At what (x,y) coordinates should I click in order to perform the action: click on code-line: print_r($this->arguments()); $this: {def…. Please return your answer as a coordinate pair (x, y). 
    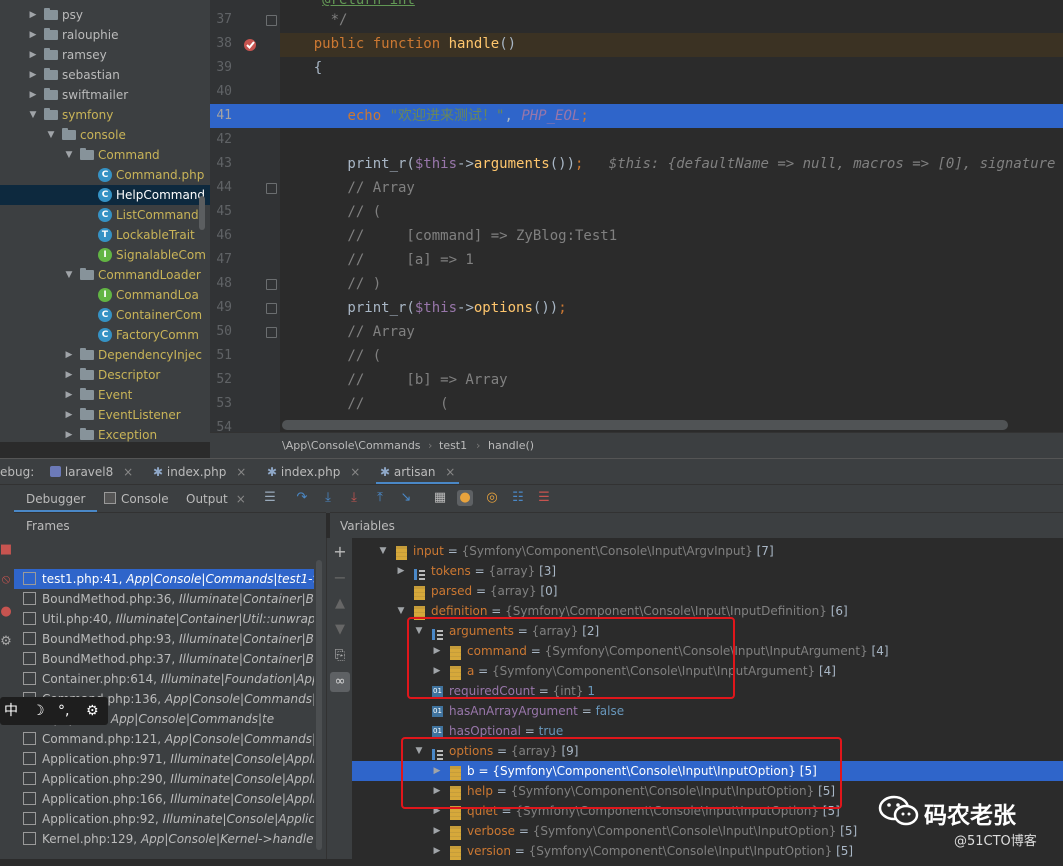
    Looking at the image, I should click on (671, 164).